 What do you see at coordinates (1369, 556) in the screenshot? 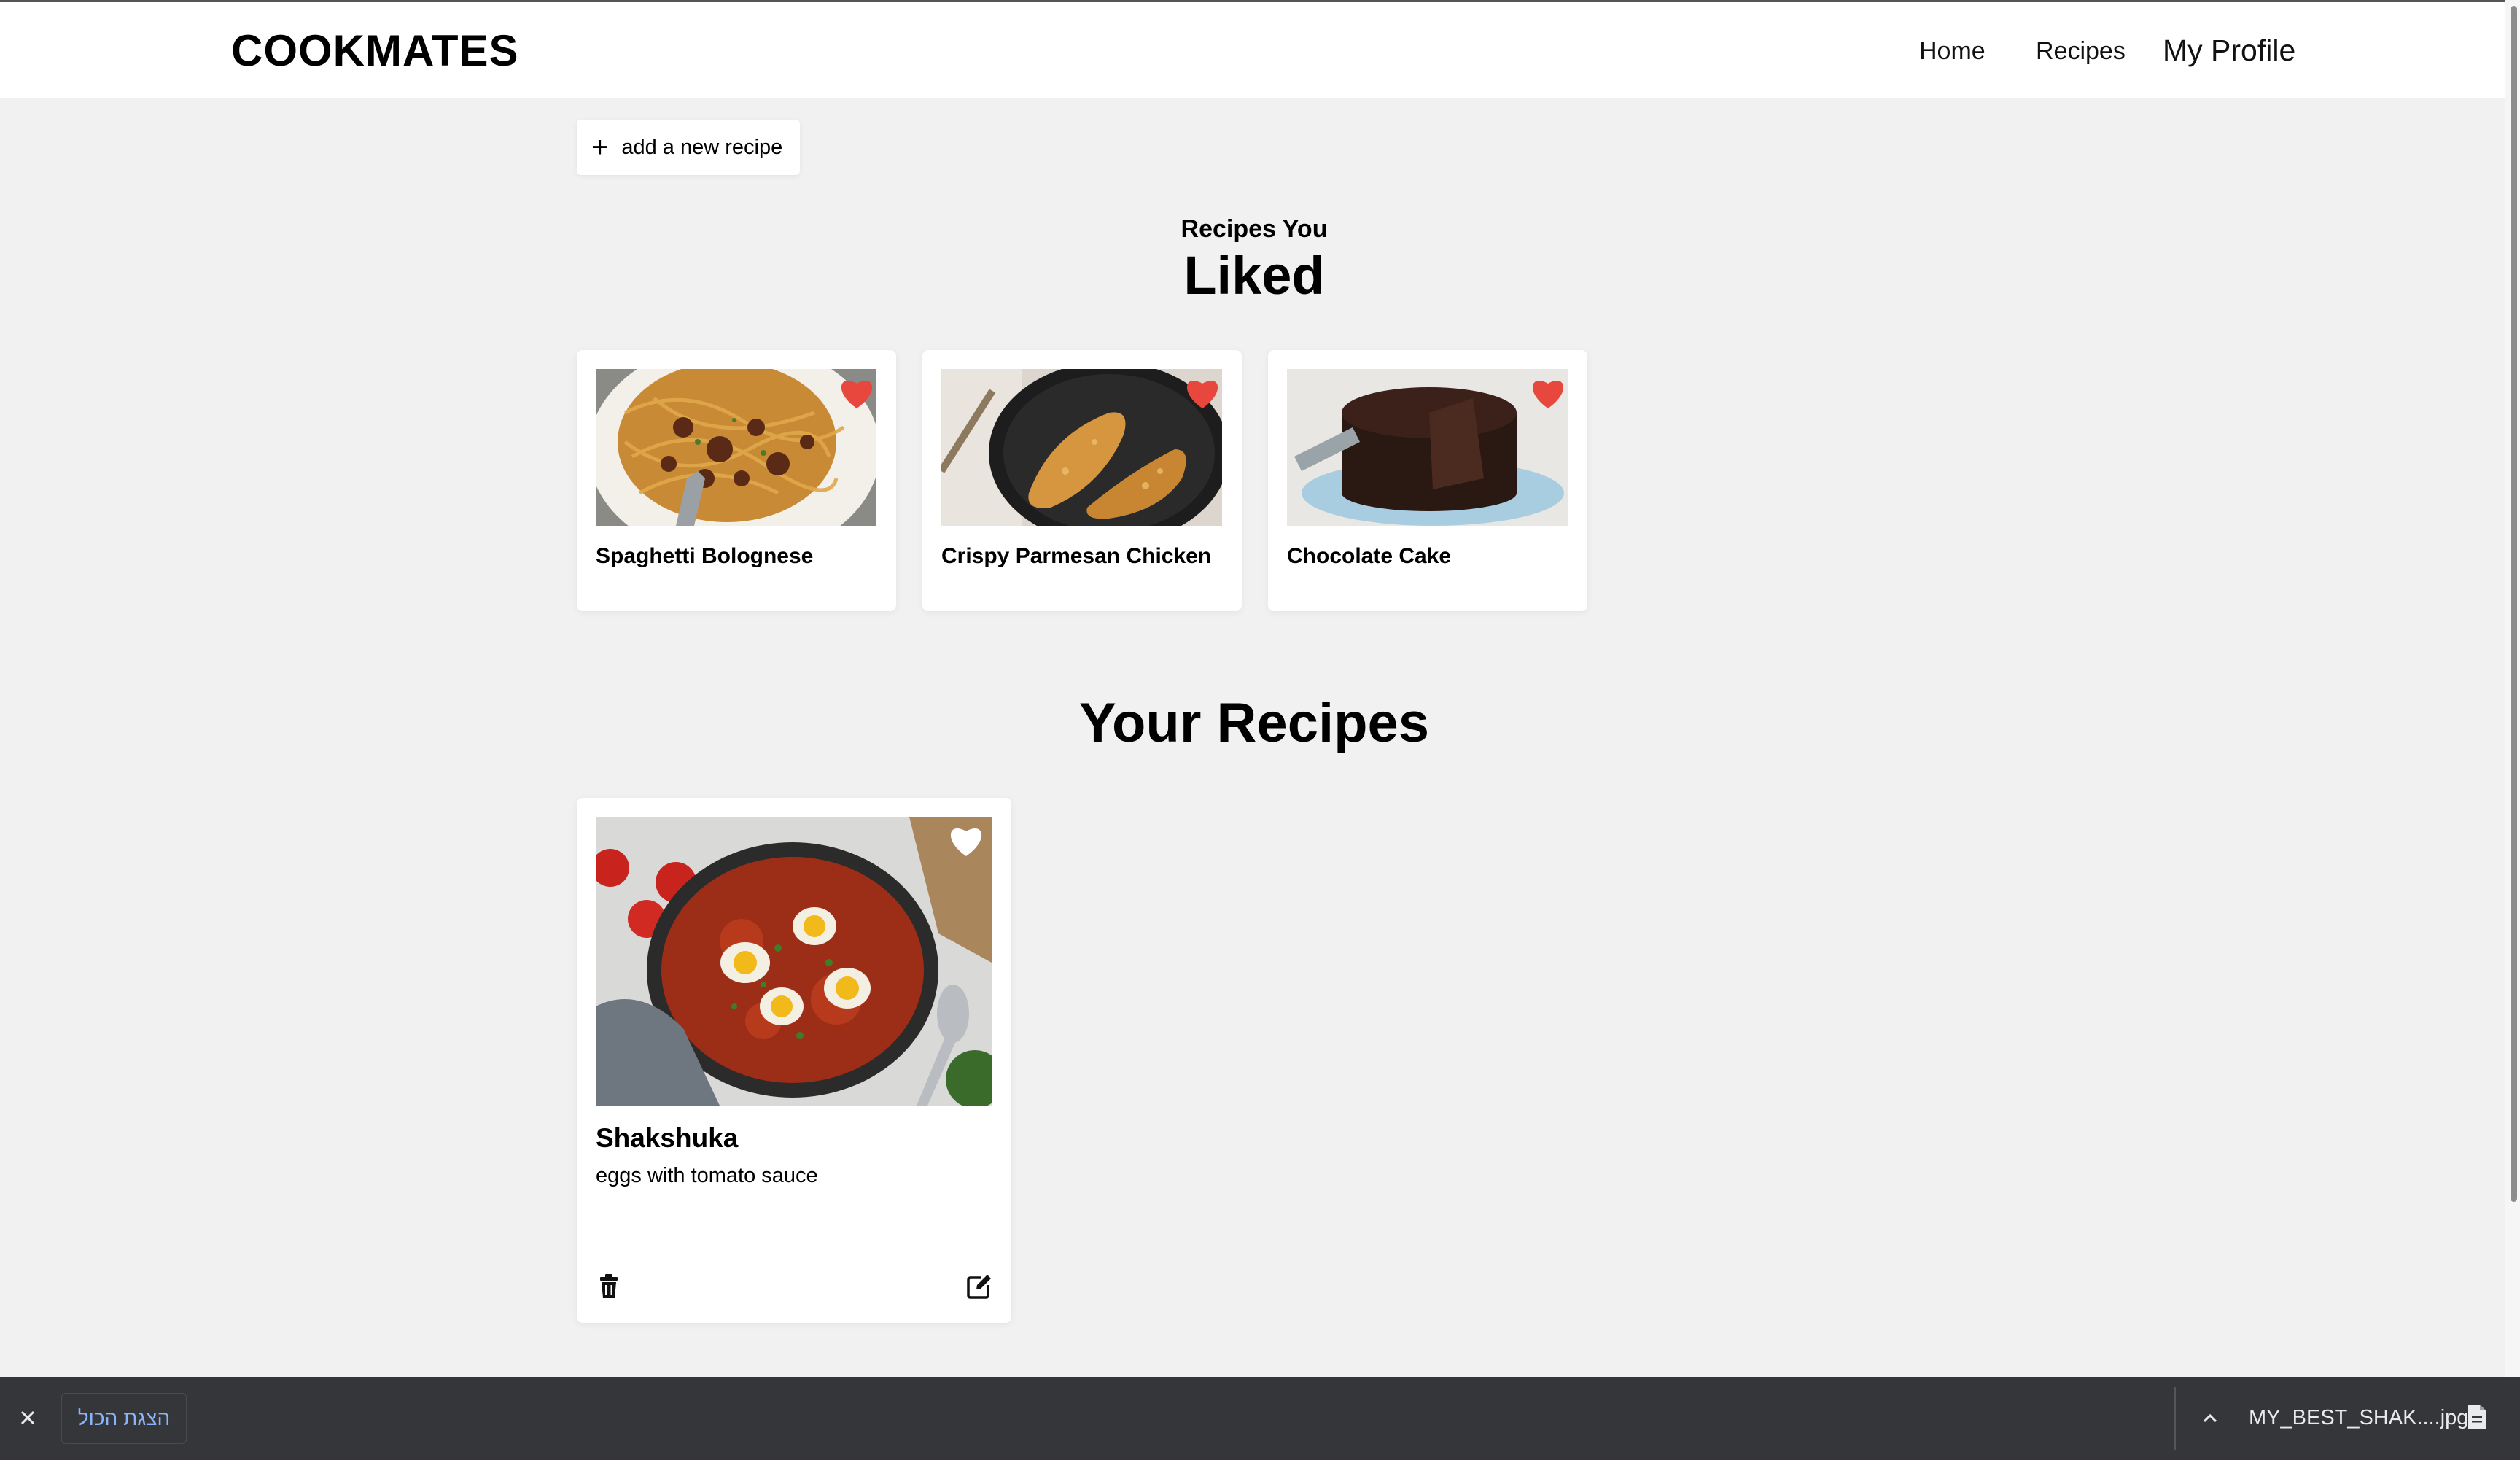
I see `recipe-name: Chocolate Cake` at bounding box center [1369, 556].